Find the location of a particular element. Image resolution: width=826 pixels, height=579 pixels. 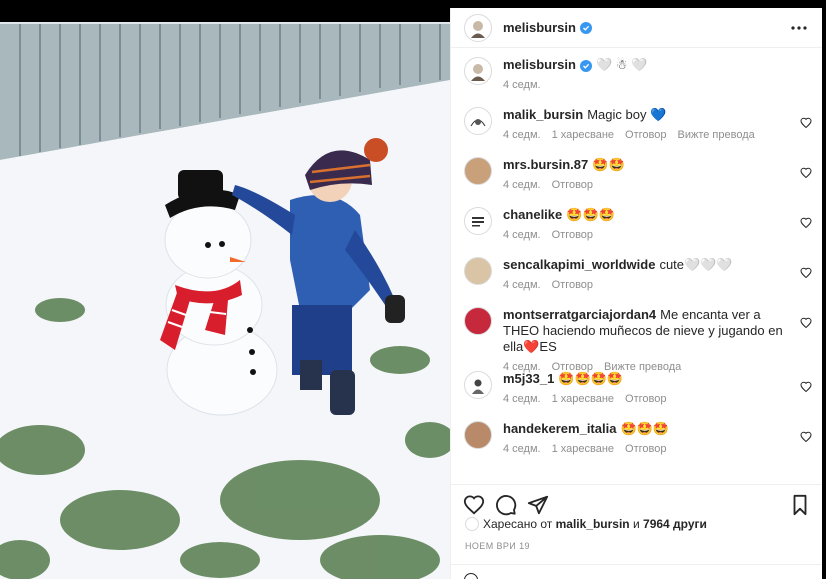

likes-prefix: Харесано от is located at coordinates (518, 524).